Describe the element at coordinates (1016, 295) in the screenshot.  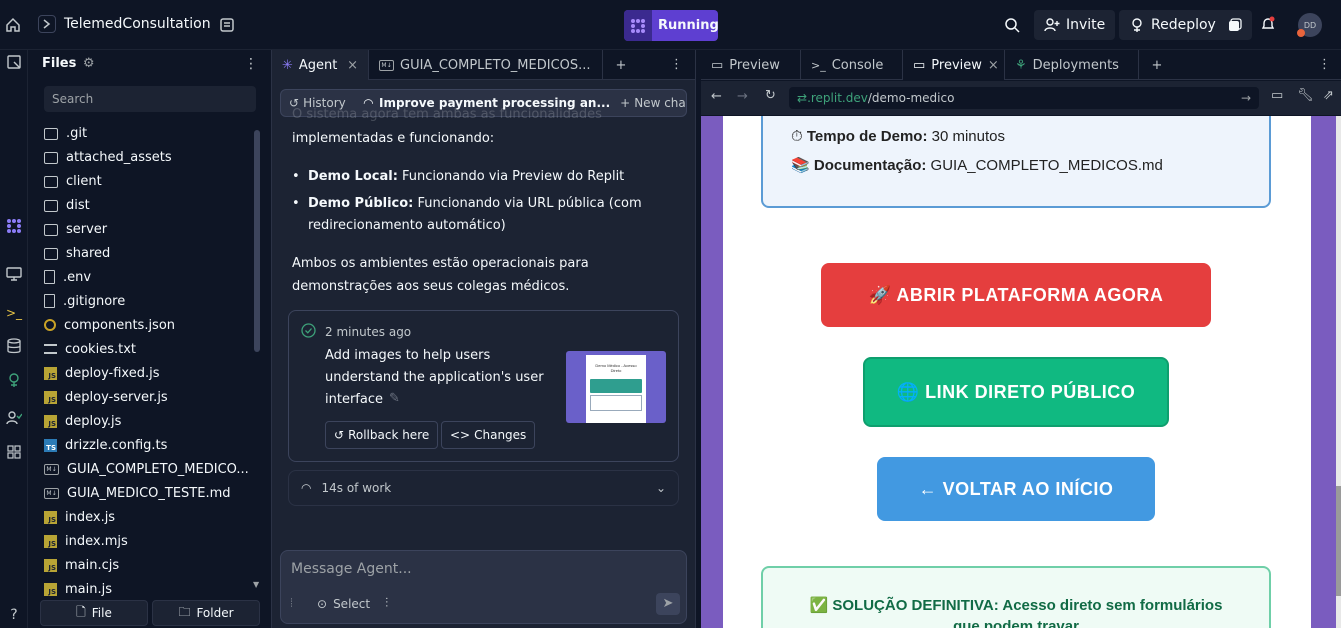
I see `abrir-plataforma-button: 🚀 ABRIR PLATAFORMA AGORA` at that location.